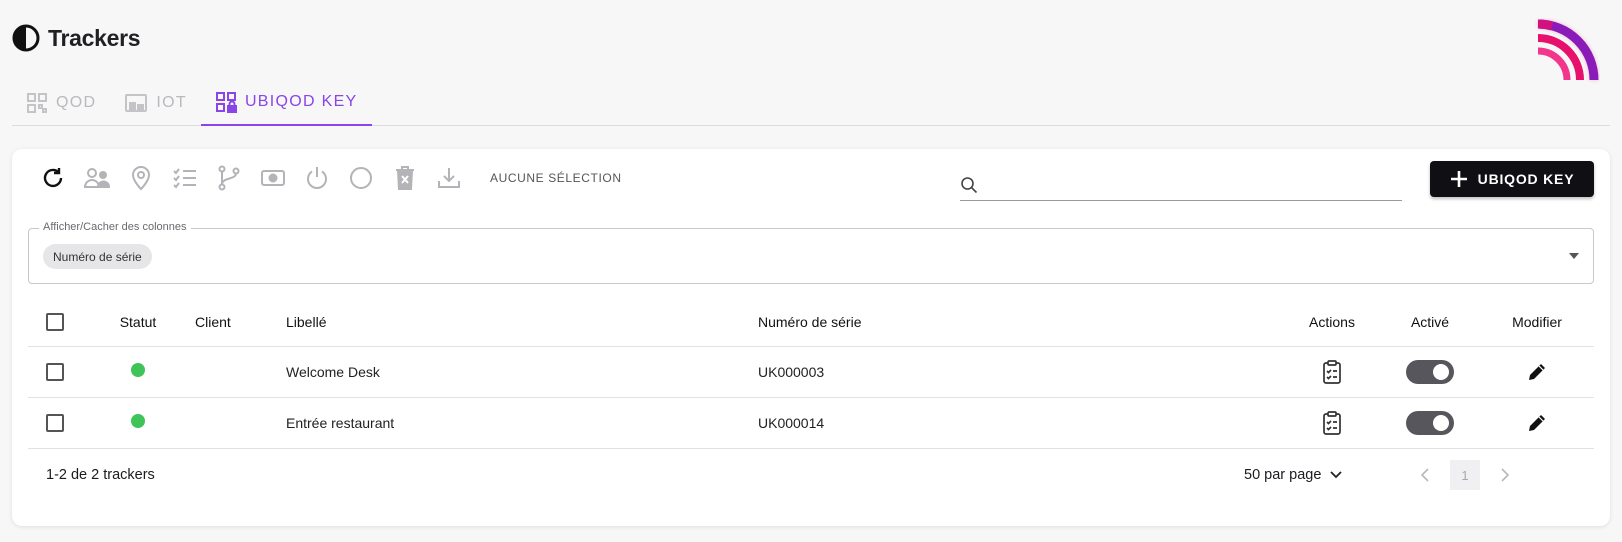  I want to click on signal-arcs-logo, so click(1568, 50).